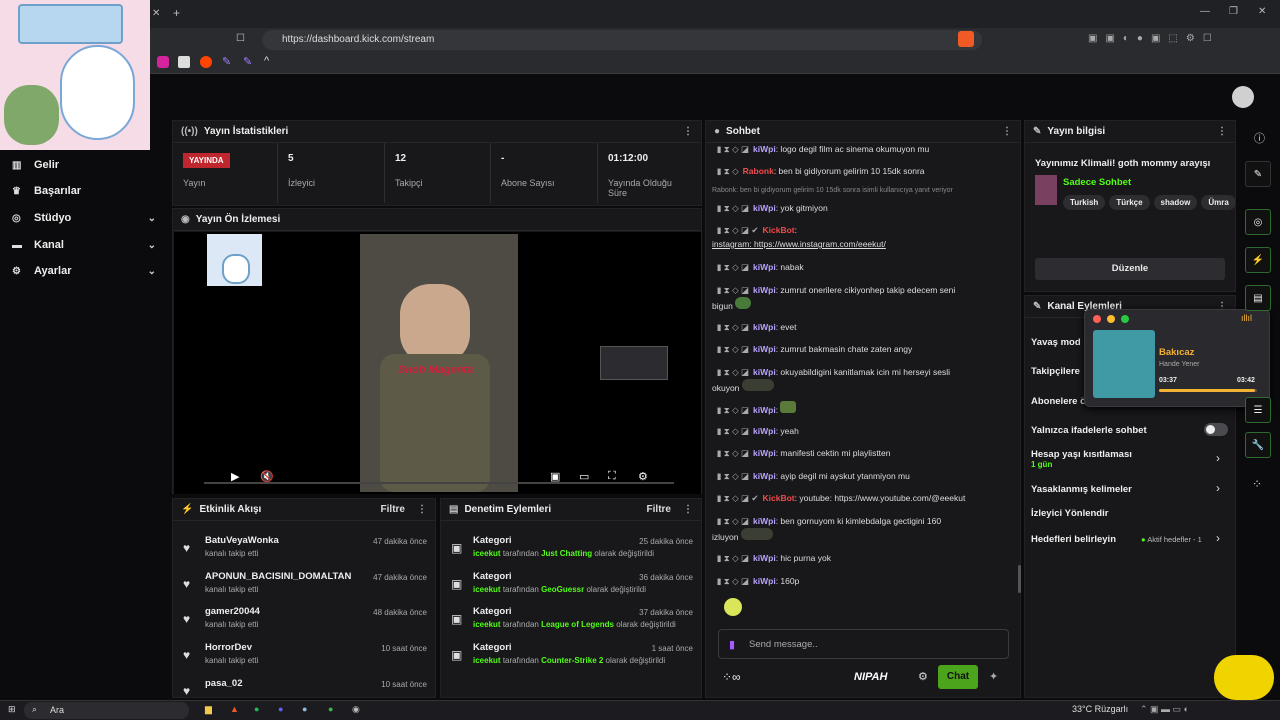 The height and width of the screenshot is (720, 1280). Describe the element at coordinates (1243, 97) in the screenshot. I see `avatar` at that location.